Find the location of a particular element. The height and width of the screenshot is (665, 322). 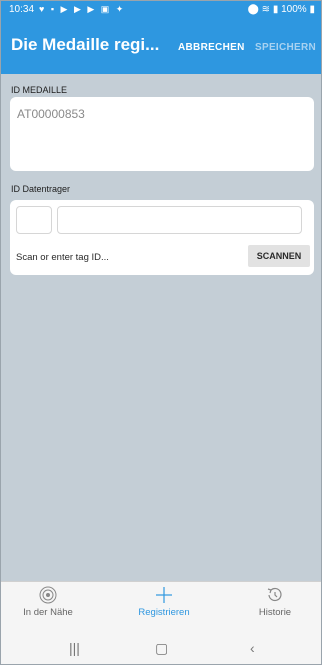

system-navigation: ||| ▢ ‹ is located at coordinates (161, 648).